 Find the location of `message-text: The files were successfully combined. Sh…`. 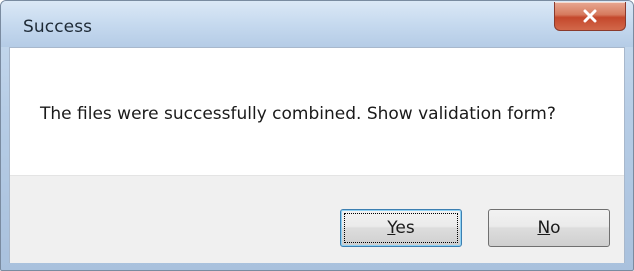

message-text: The files were successfully combined. Sh… is located at coordinates (298, 114).